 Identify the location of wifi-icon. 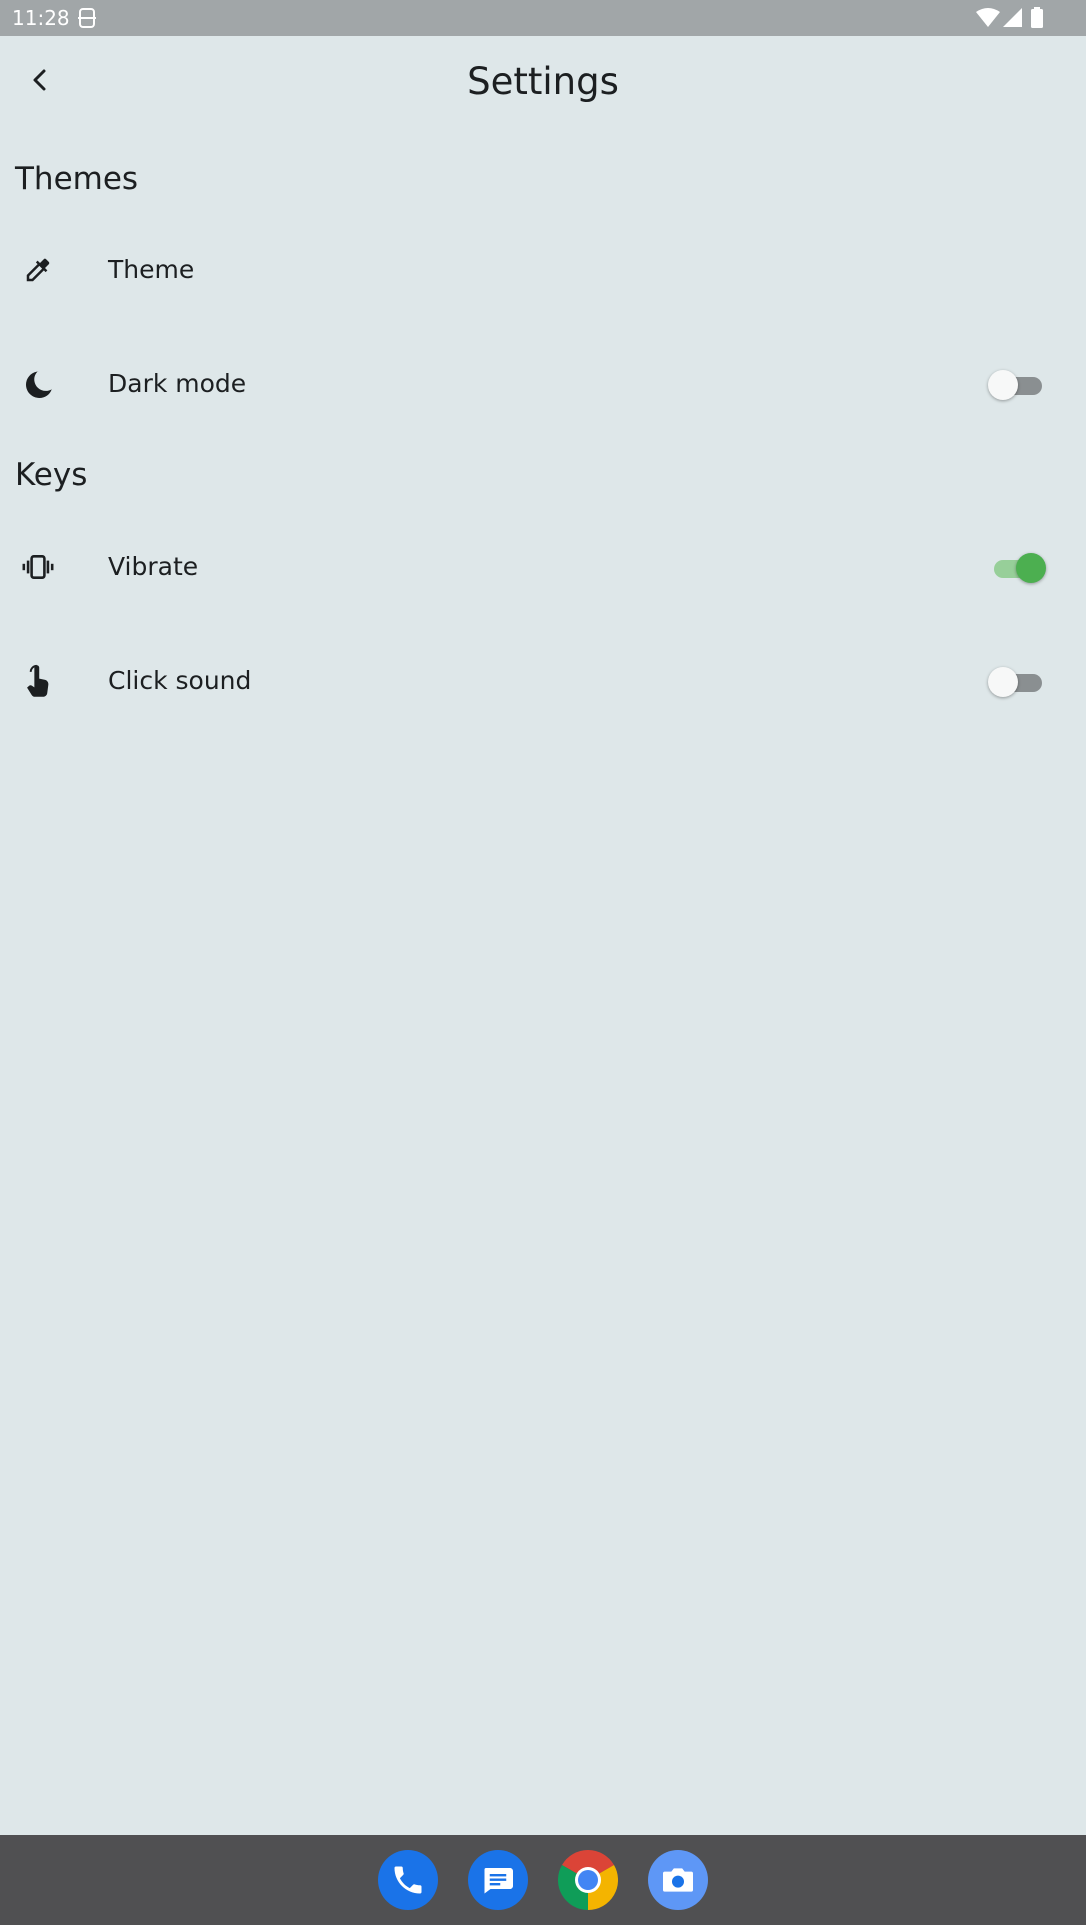
(988, 20).